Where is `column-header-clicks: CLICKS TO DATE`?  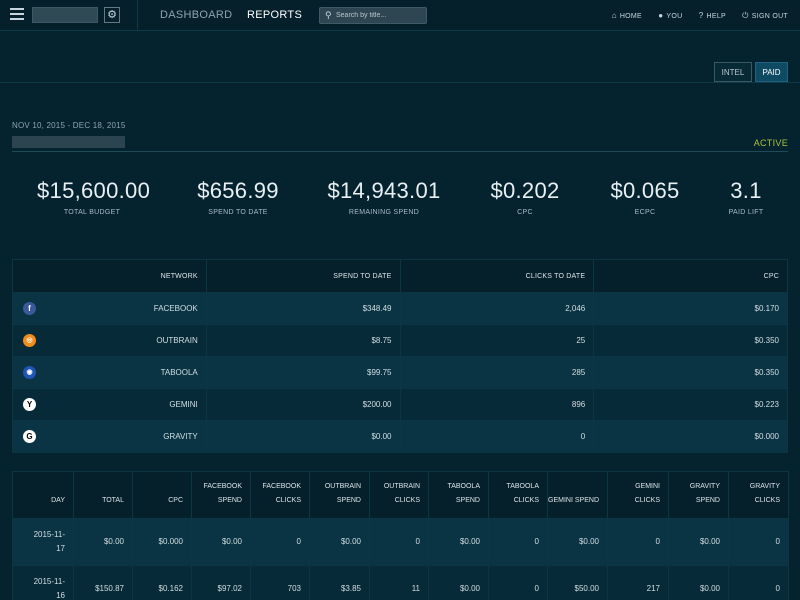
column-header-clicks: CLICKS TO DATE is located at coordinates (497, 276).